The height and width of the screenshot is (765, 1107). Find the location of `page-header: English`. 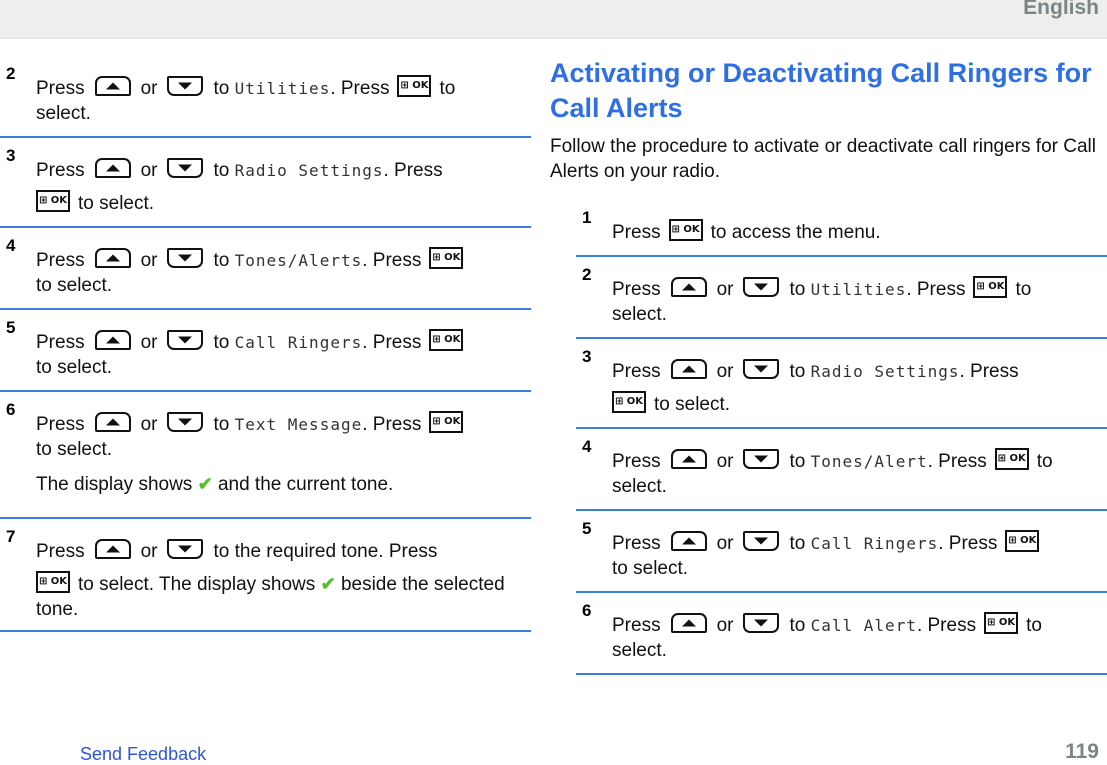

page-header: English is located at coordinates (553, 19).